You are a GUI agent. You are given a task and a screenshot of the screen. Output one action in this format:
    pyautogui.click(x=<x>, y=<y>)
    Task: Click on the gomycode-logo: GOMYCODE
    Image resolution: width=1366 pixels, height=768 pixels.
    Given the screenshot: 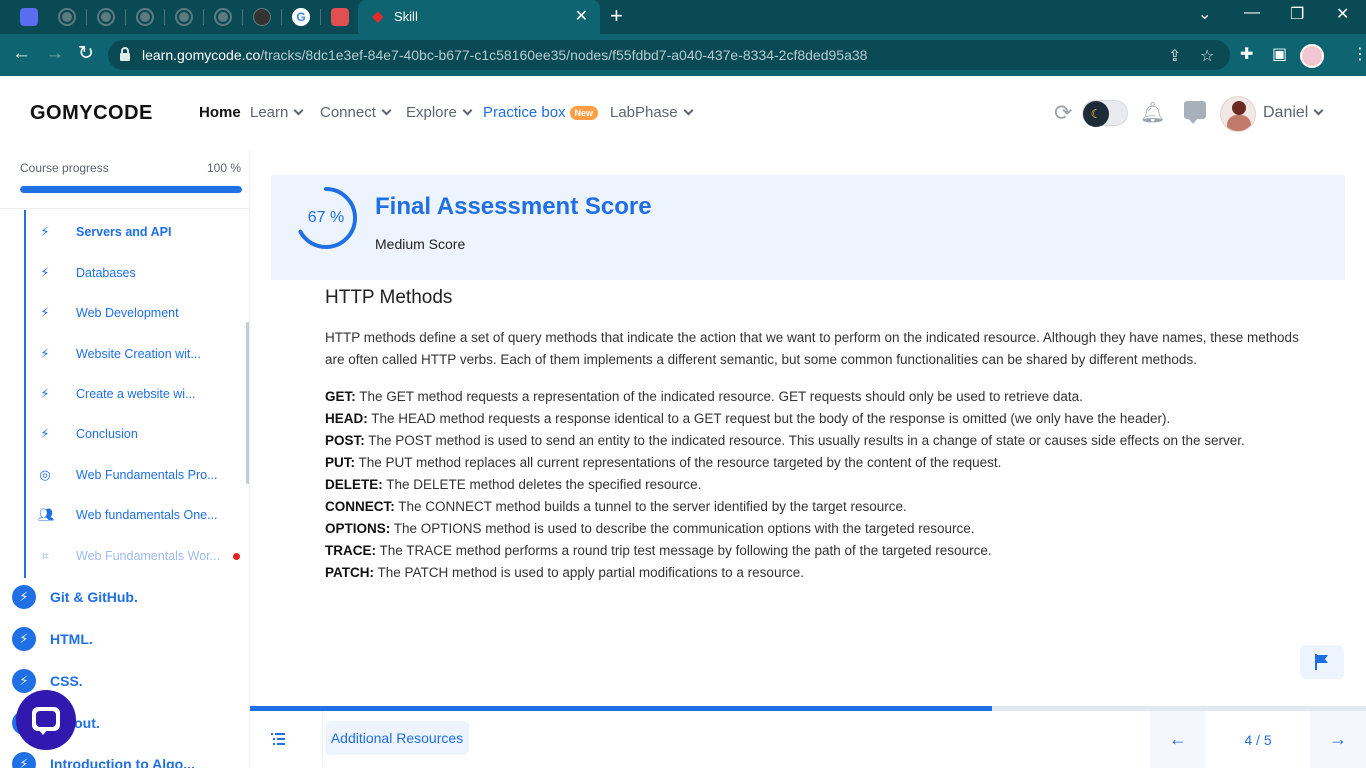 What is the action you would take?
    pyautogui.click(x=91, y=113)
    